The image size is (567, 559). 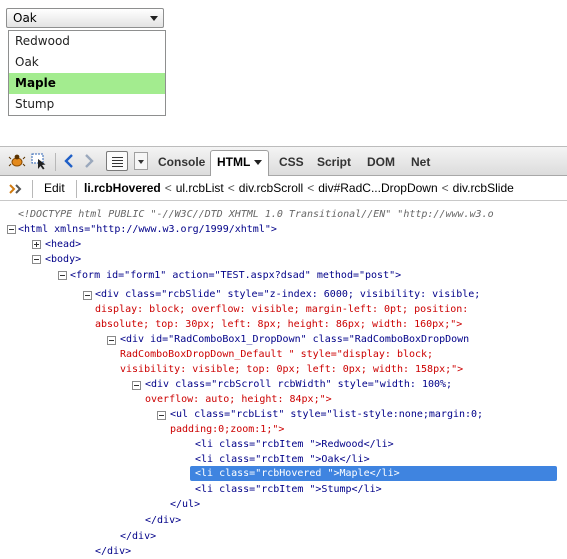 What do you see at coordinates (87, 104) in the screenshot?
I see `combobox-item-stump: Stump` at bounding box center [87, 104].